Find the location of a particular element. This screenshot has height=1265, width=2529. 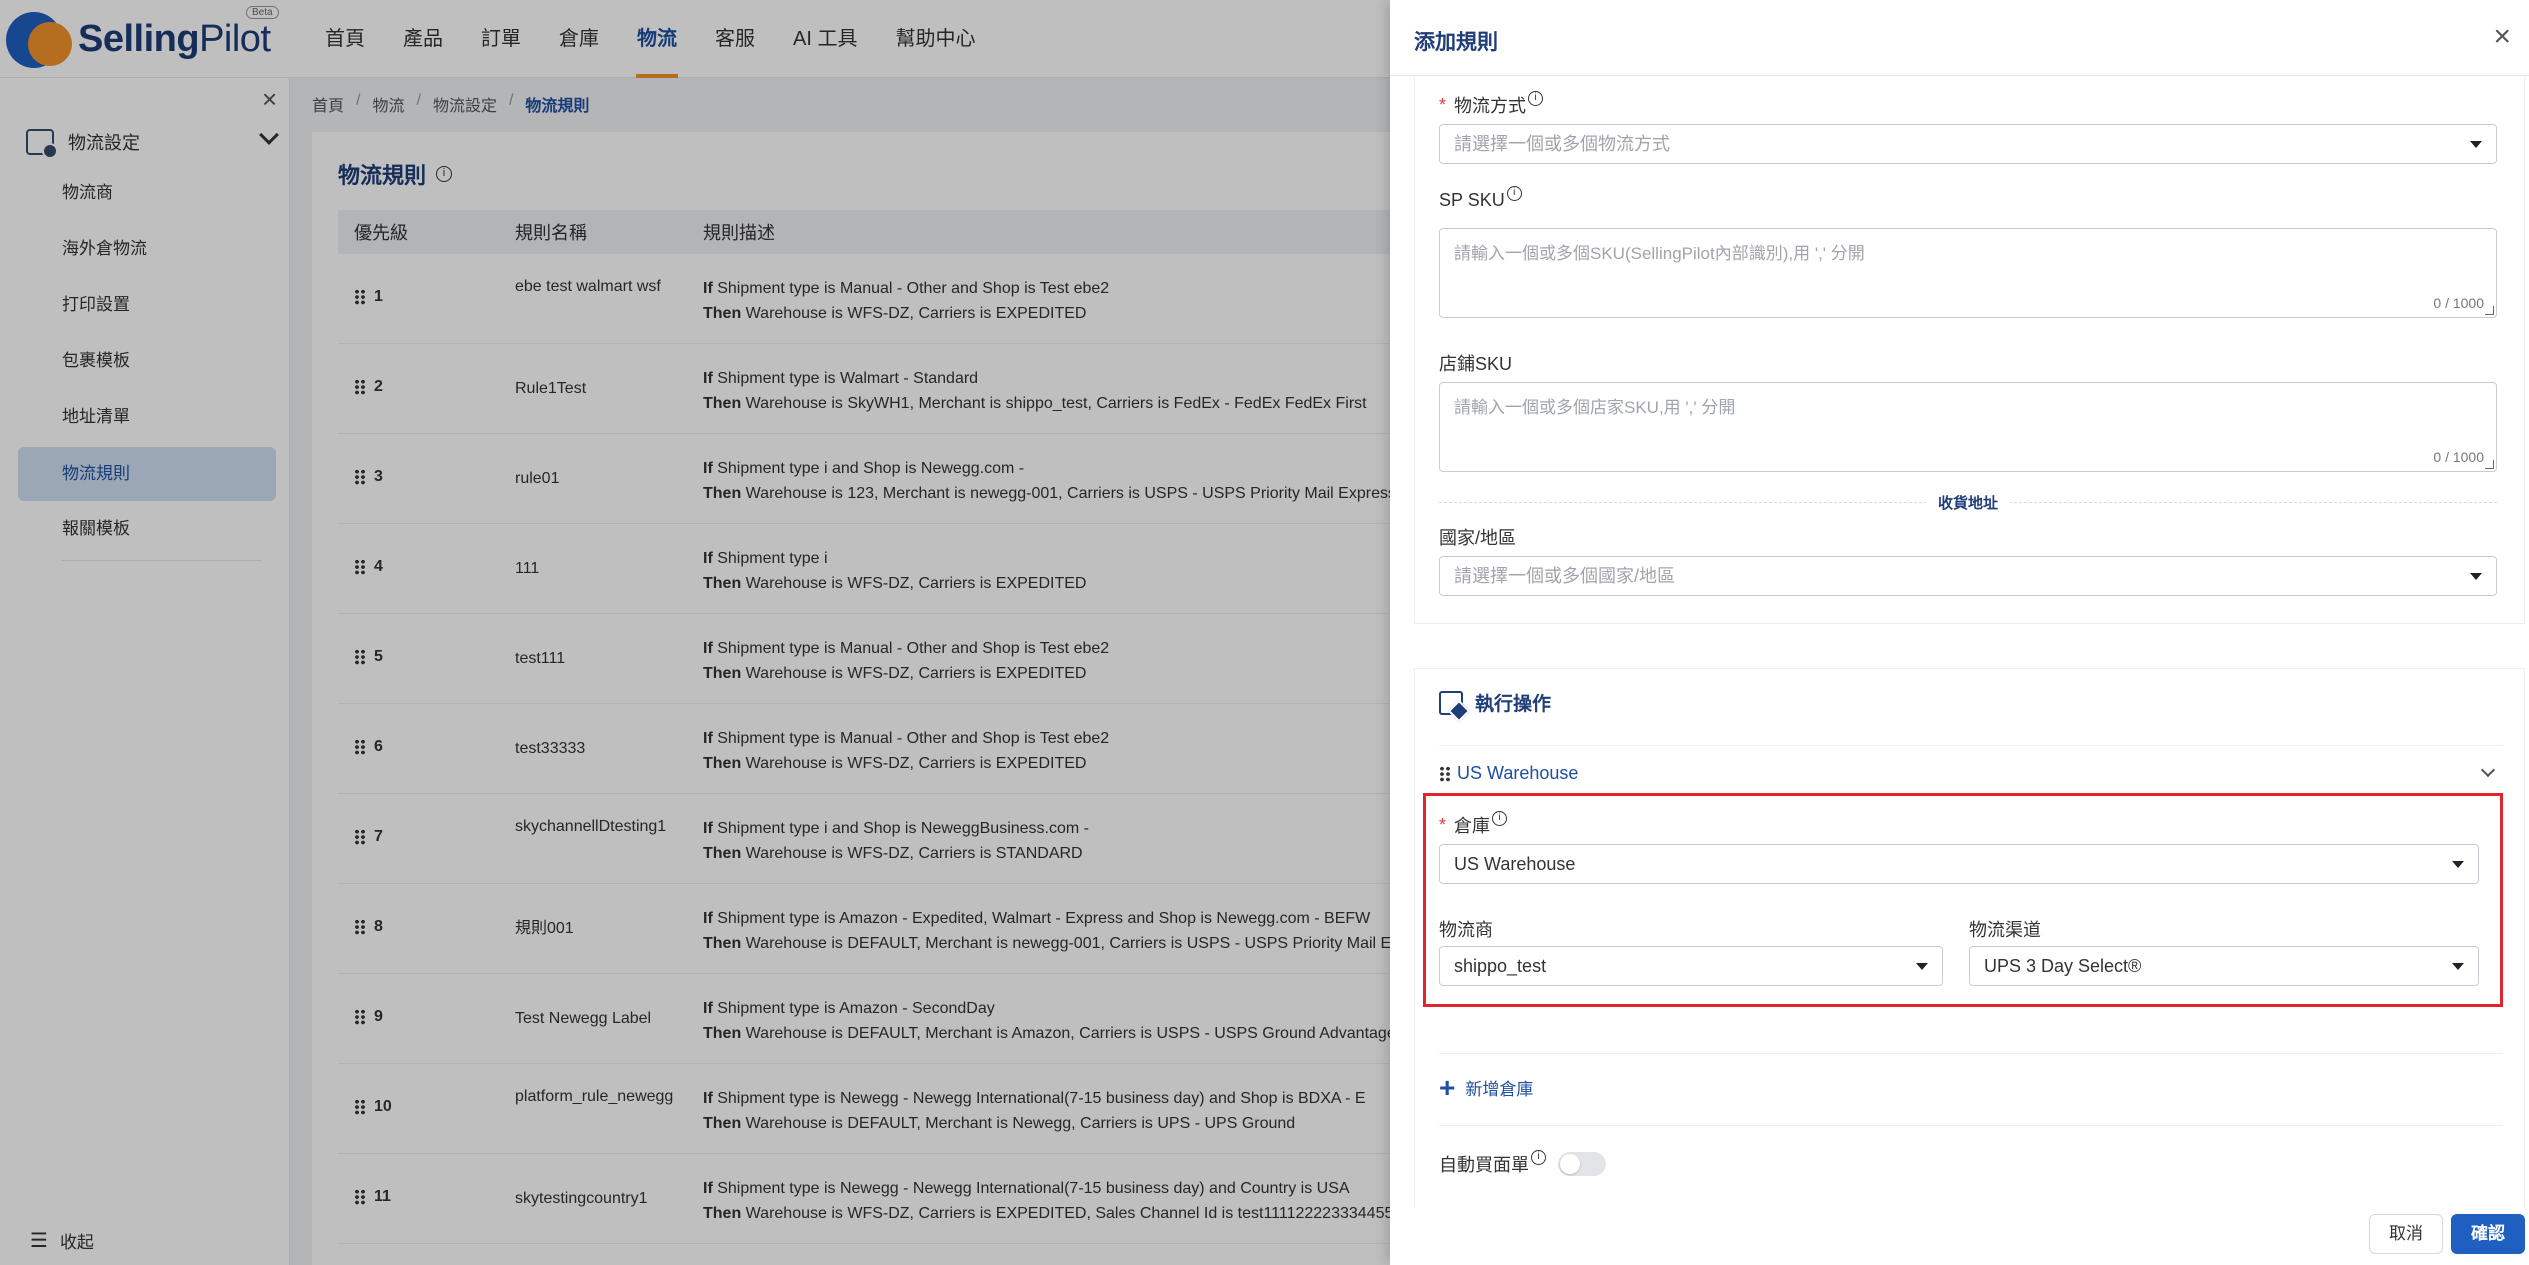

chevron-down-icon is located at coordinates (2488, 770).